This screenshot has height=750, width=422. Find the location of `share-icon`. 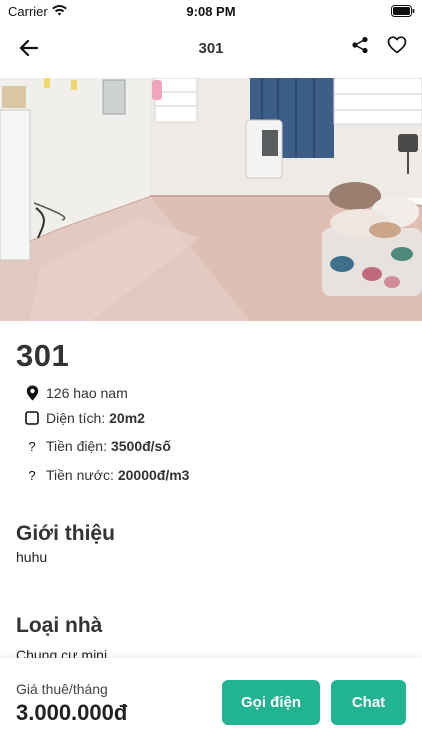

share-icon is located at coordinates (360, 45).